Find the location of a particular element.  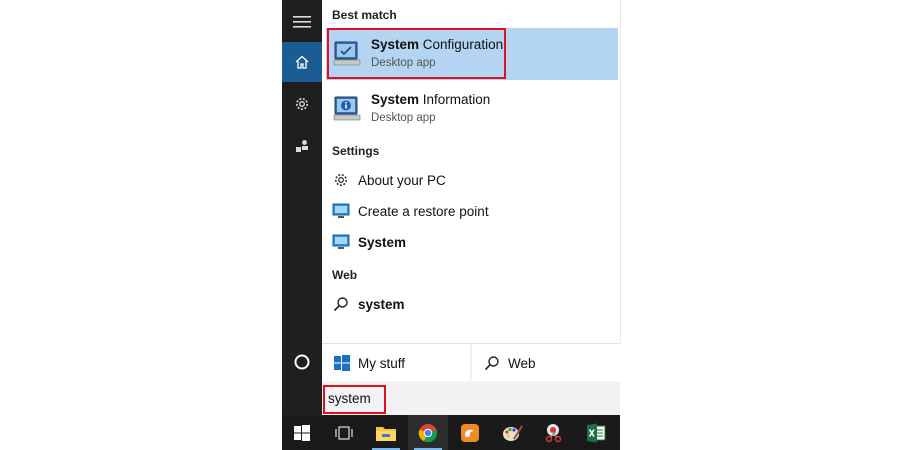

taskbar-snipping-tool is located at coordinates (554, 432).